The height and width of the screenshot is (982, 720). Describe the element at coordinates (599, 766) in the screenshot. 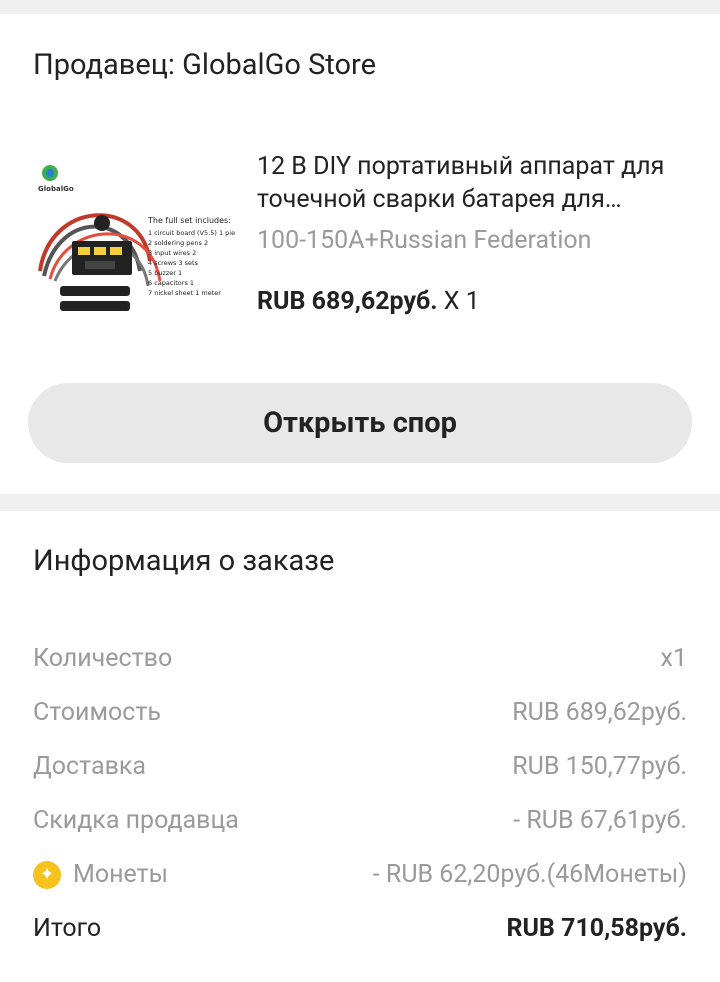

I see `order-row-value: RUB 150,77руб.` at that location.